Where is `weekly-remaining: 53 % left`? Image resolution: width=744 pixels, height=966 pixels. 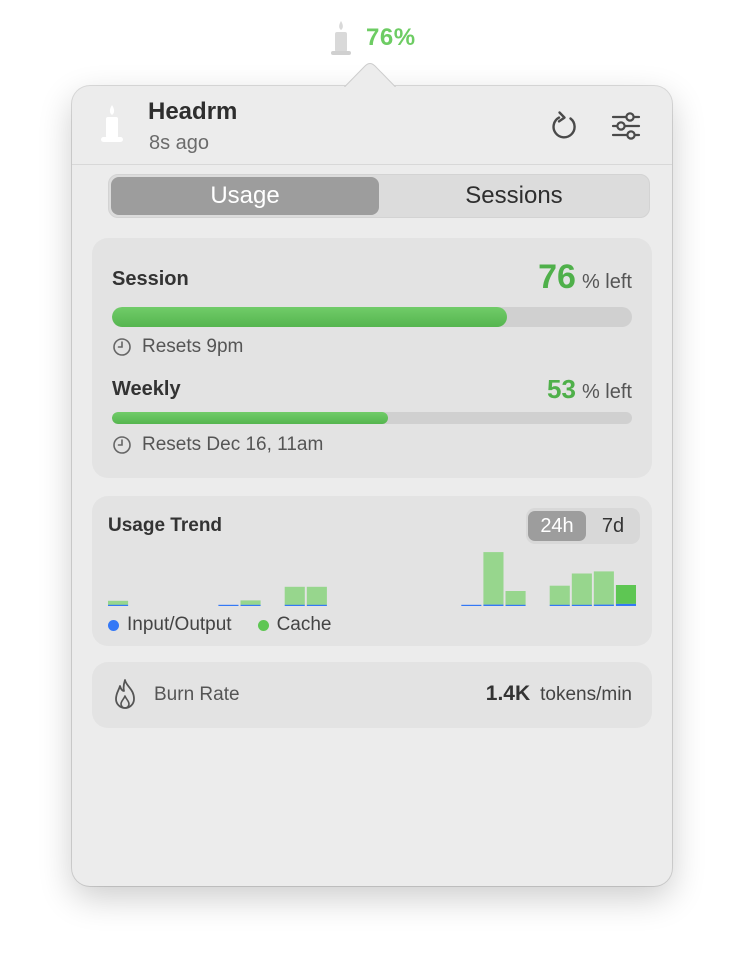 weekly-remaining: 53 % left is located at coordinates (589, 389).